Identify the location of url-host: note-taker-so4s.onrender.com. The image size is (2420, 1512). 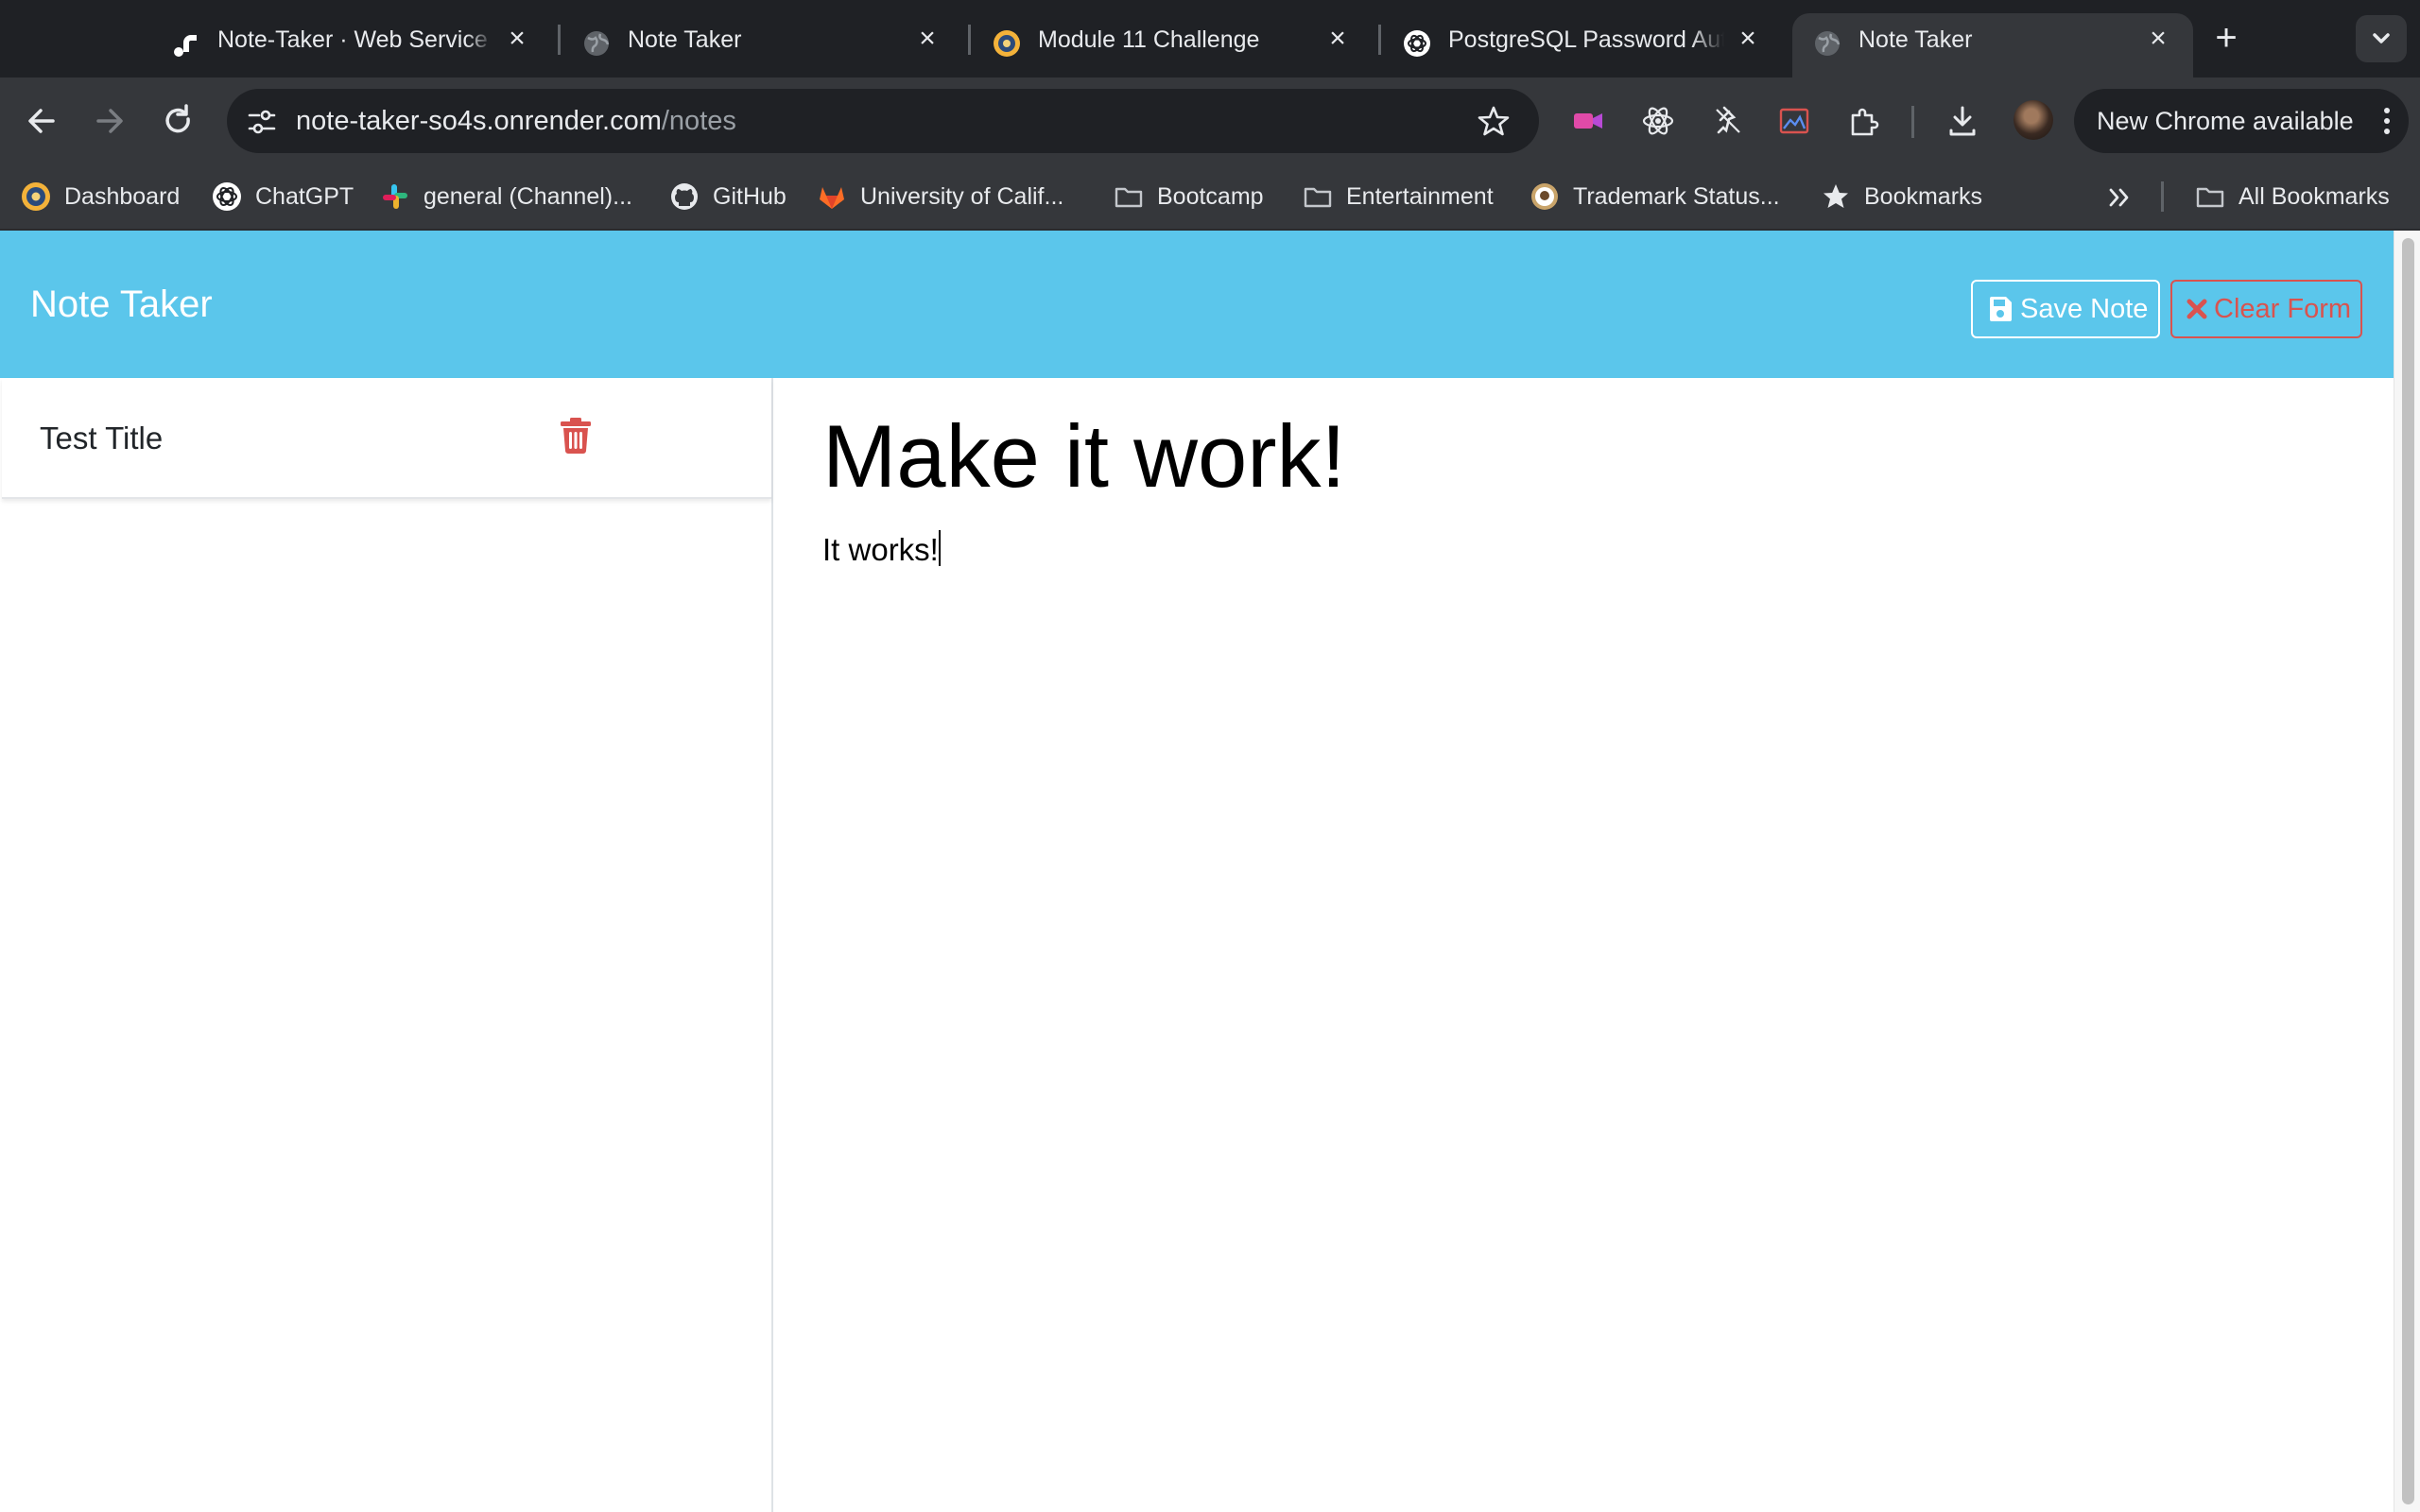
(479, 121).